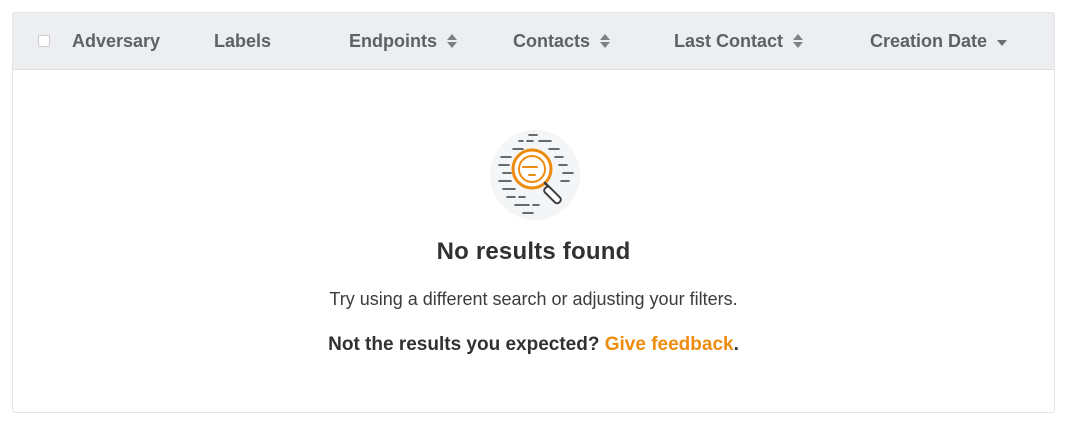  Describe the element at coordinates (466, 344) in the screenshot. I see `feedback-prompt: Not the results you expected?` at that location.